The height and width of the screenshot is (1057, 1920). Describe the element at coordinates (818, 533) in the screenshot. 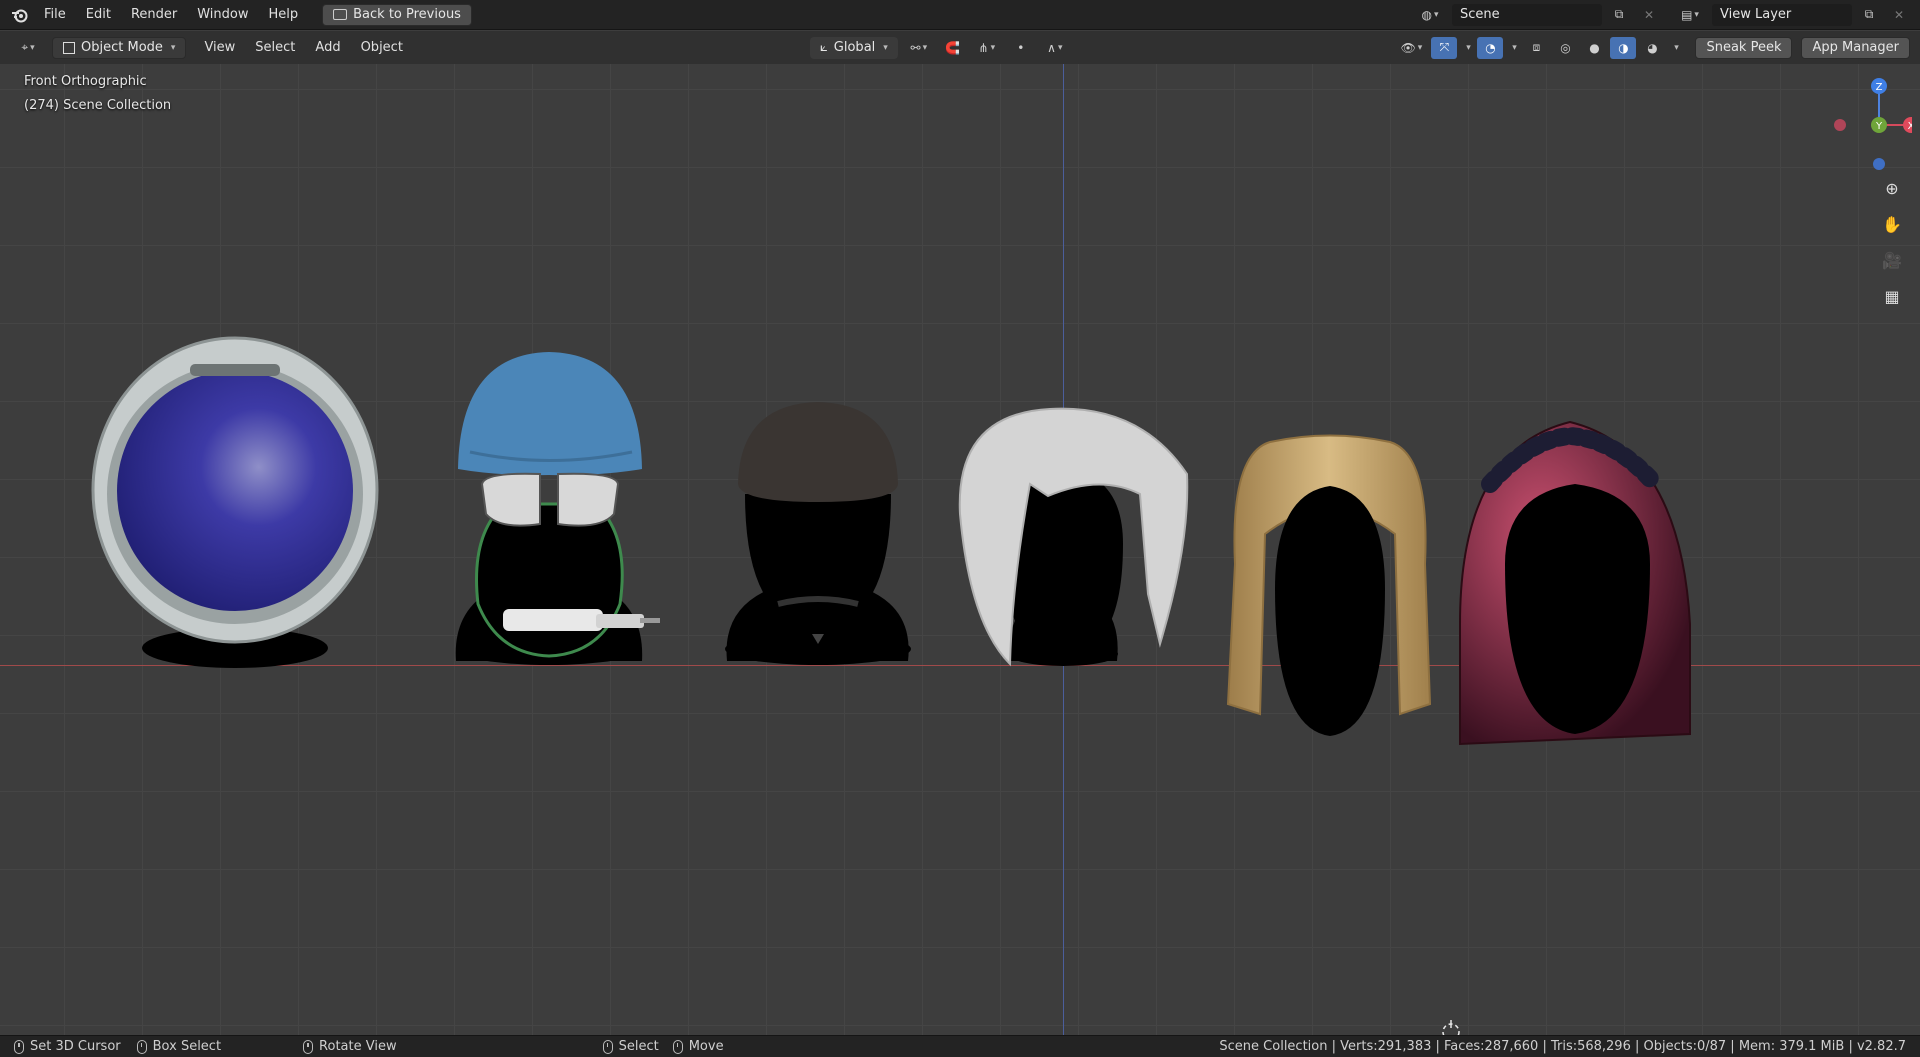

I see `cap-model` at that location.